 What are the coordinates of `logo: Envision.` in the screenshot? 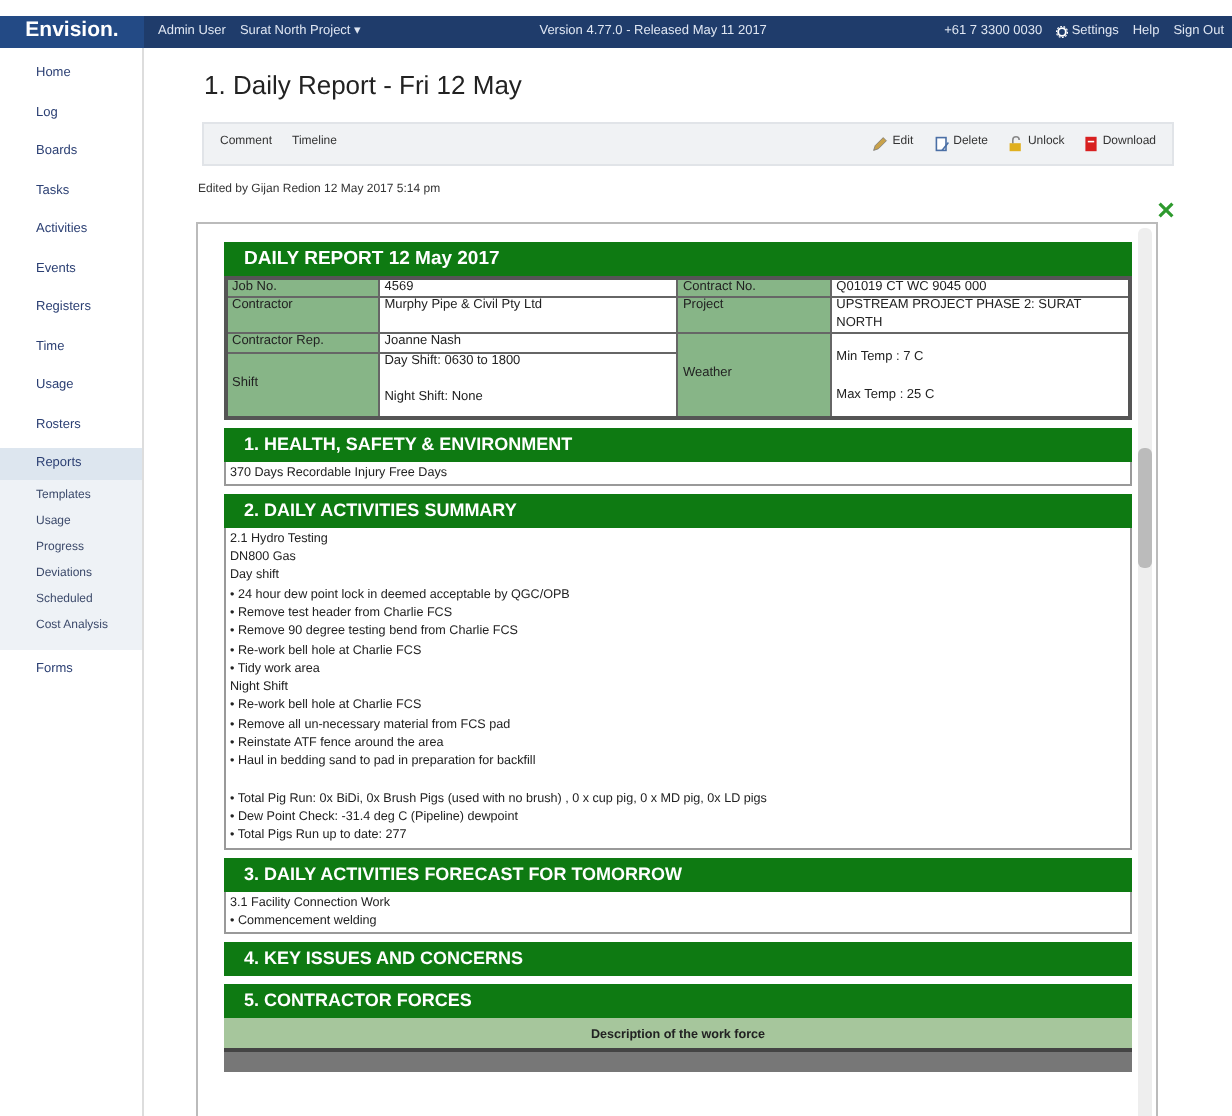 It's located at (72, 32).